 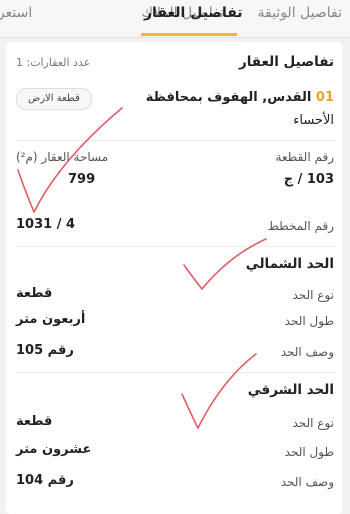 What do you see at coordinates (51, 319) in the screenshot?
I see `north-length-value: أربعون متر` at bounding box center [51, 319].